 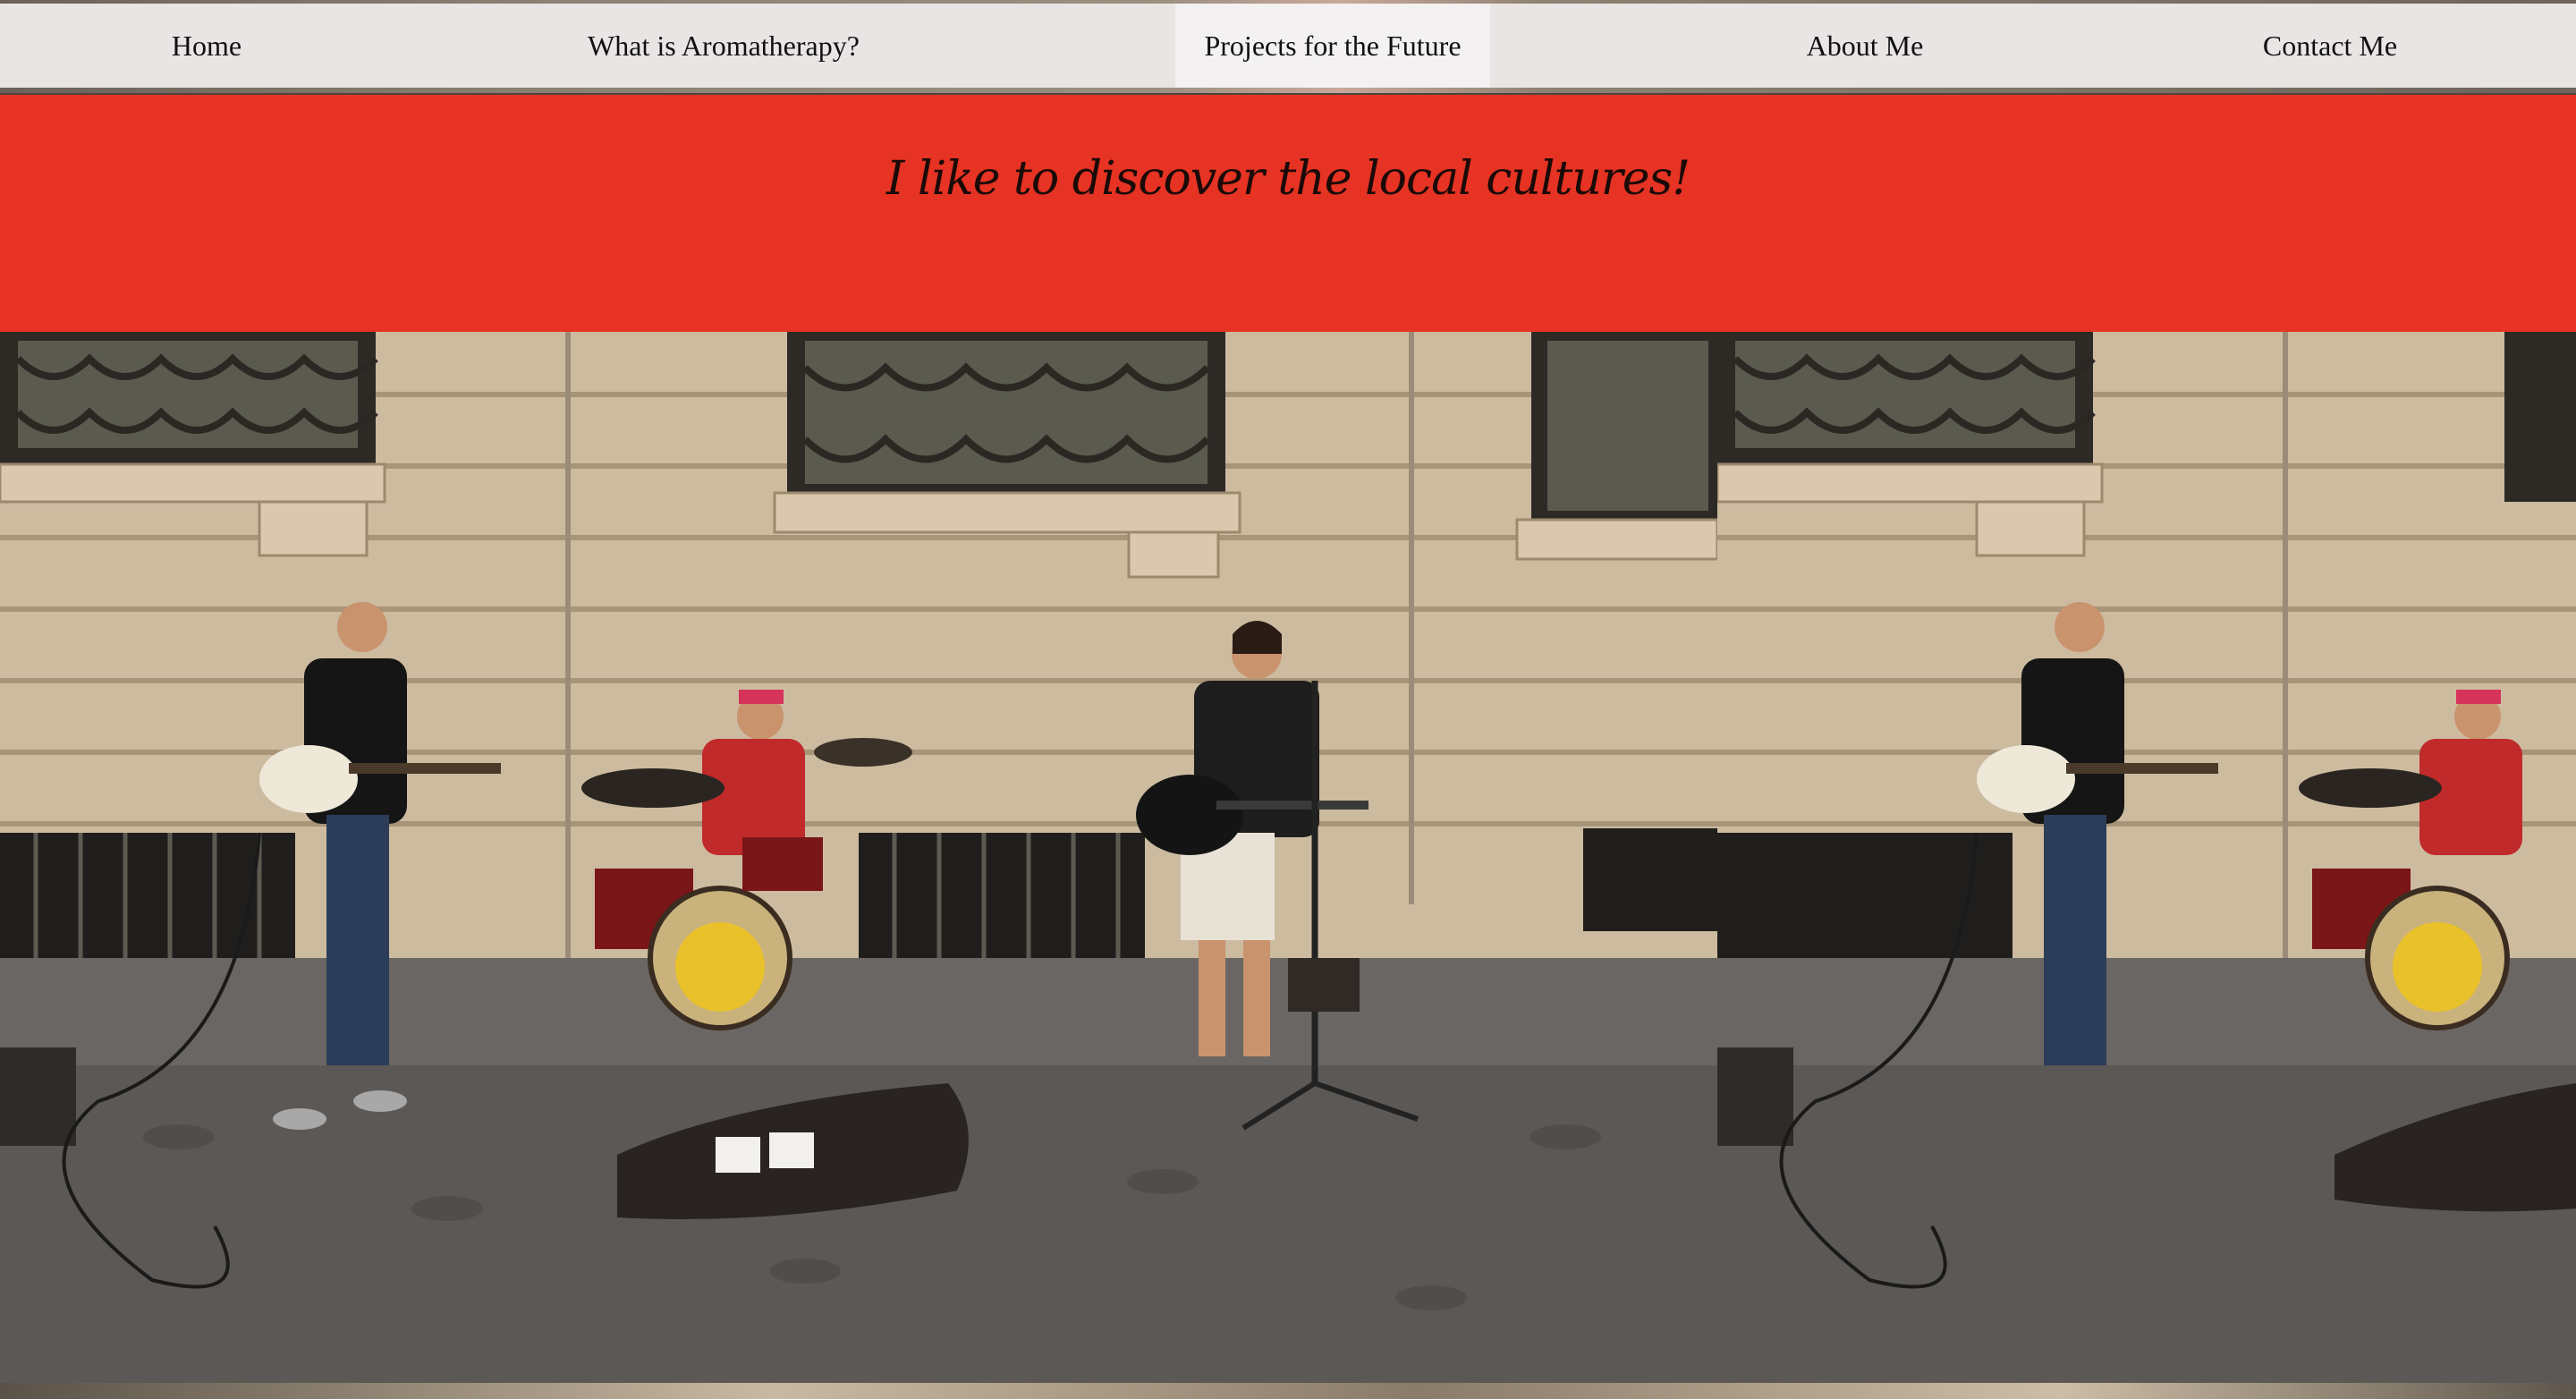 What do you see at coordinates (2330, 46) in the screenshot?
I see `nav-item-contact: Contact Me` at bounding box center [2330, 46].